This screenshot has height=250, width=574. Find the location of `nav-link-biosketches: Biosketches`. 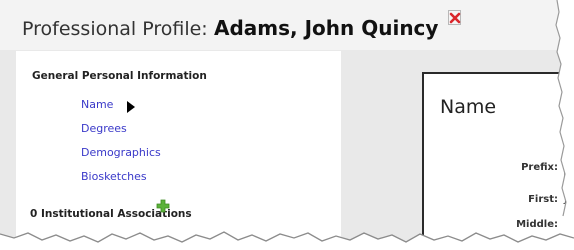

nav-link-biosketches: Biosketches is located at coordinates (114, 176).